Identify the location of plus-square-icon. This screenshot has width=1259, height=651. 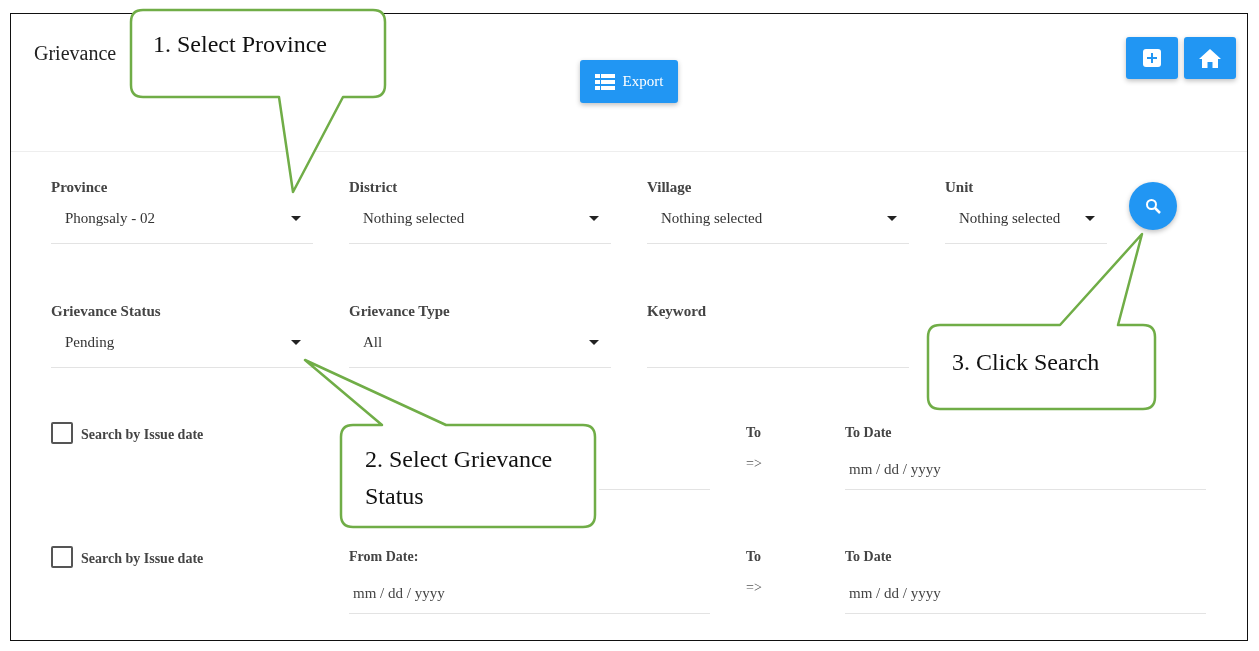
(1152, 58).